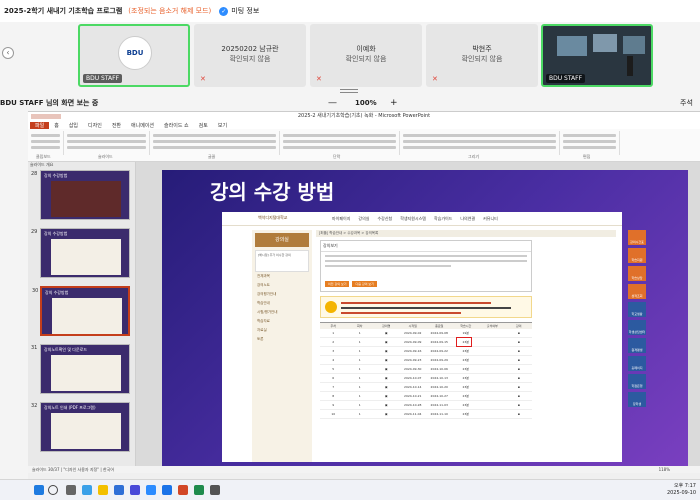 The image size is (700, 500). What do you see at coordinates (46, 116) in the screenshot?
I see `quick-access-toolbar` at bounding box center [46, 116].